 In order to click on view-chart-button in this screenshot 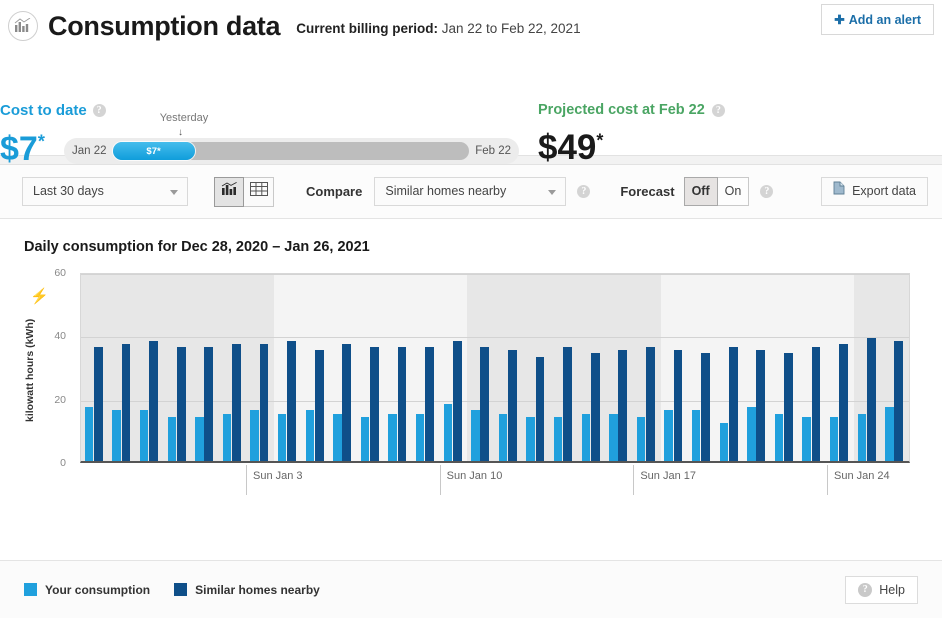, I will do `click(229, 191)`.